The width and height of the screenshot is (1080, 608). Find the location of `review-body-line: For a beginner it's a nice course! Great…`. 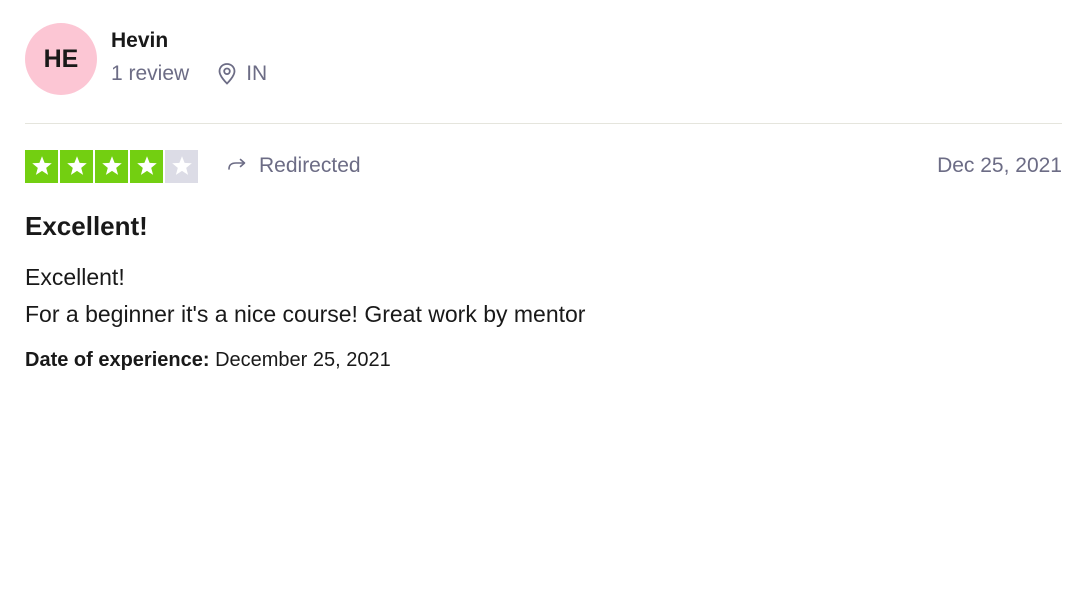

review-body-line: For a beginner it's a nice course! Great… is located at coordinates (305, 314).